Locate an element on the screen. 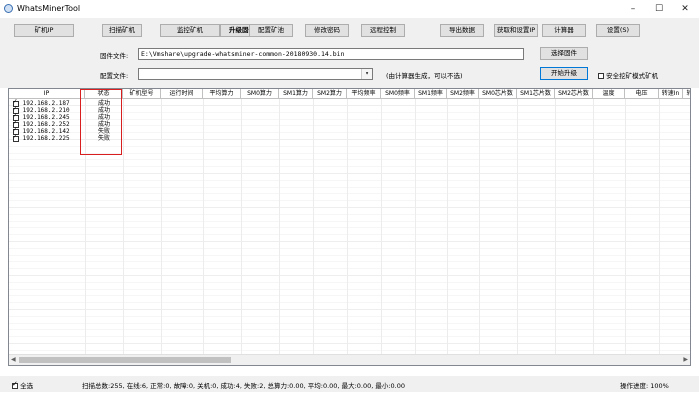 This screenshot has height=400, width=699. firmware-file-label: 固件文件: is located at coordinates (114, 56).